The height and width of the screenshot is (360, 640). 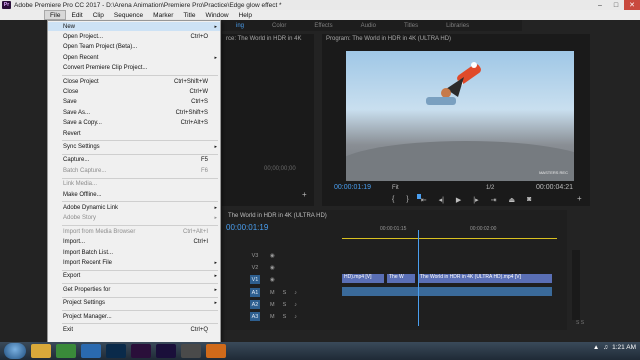 What do you see at coordinates (304, 194) in the screenshot?
I see `source-add-icon: +` at bounding box center [304, 194].